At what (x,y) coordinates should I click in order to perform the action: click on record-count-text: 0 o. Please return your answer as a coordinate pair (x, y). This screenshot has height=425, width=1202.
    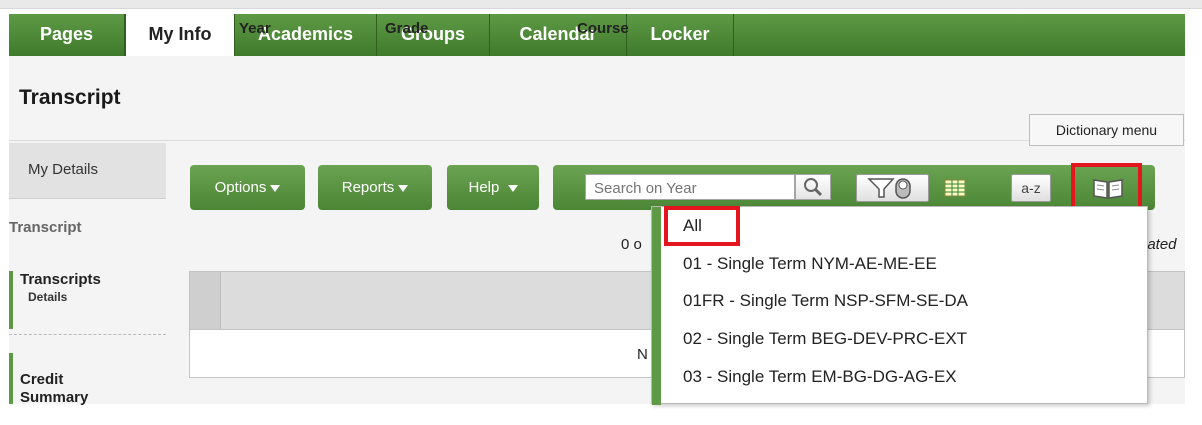
    Looking at the image, I should click on (631, 244).